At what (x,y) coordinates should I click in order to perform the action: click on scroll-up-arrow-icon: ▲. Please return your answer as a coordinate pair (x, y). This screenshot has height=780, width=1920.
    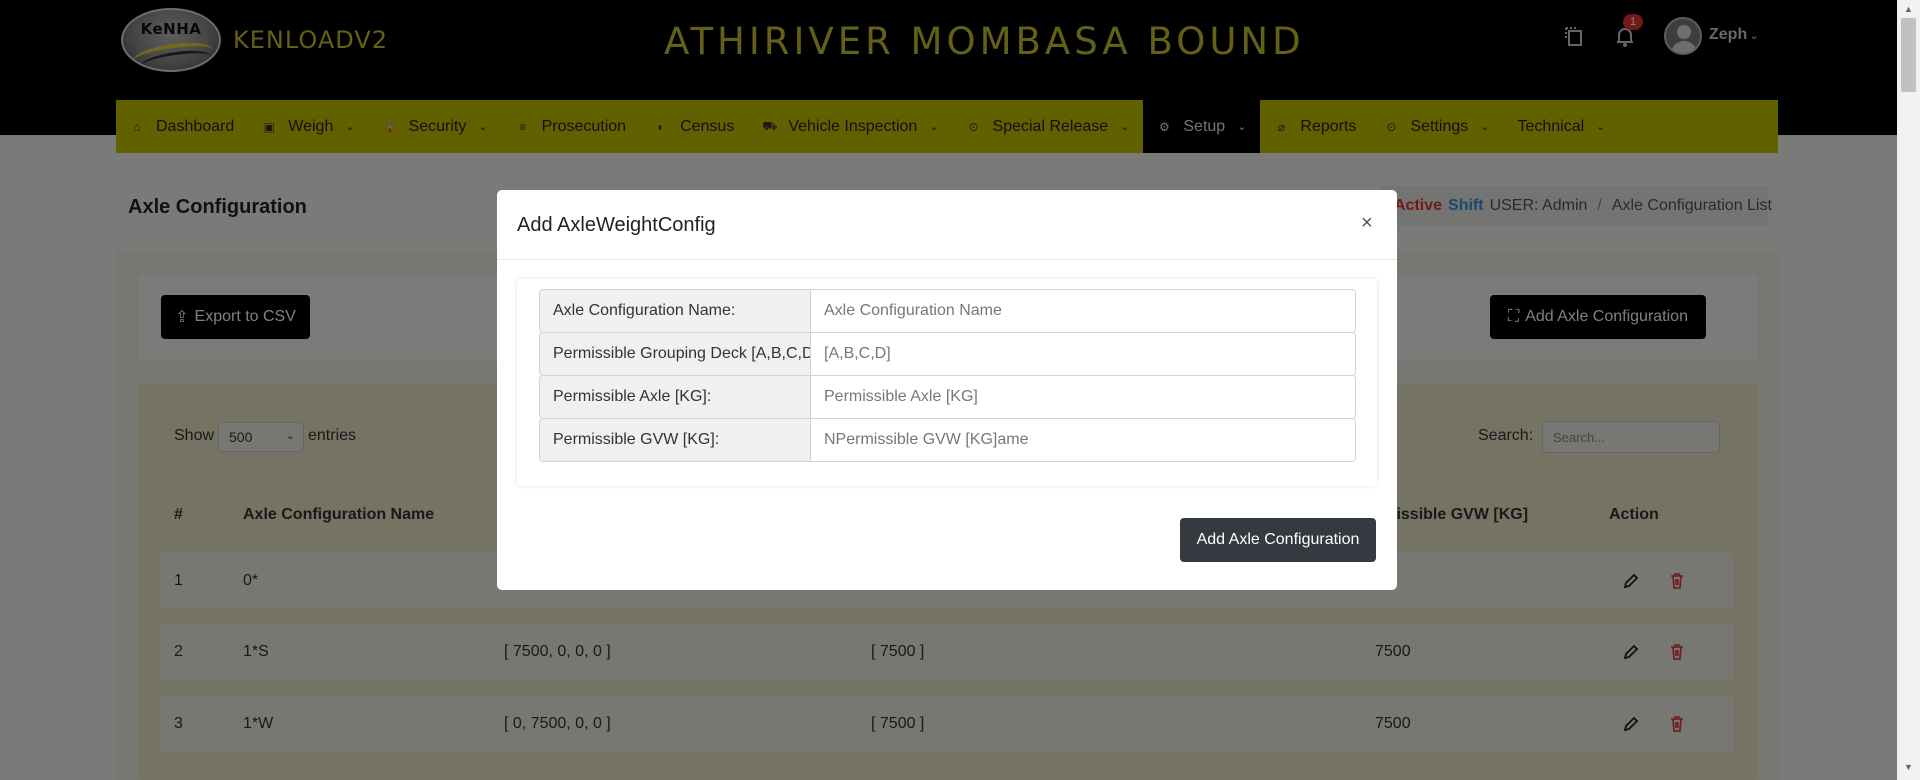
    Looking at the image, I should click on (1908, 9).